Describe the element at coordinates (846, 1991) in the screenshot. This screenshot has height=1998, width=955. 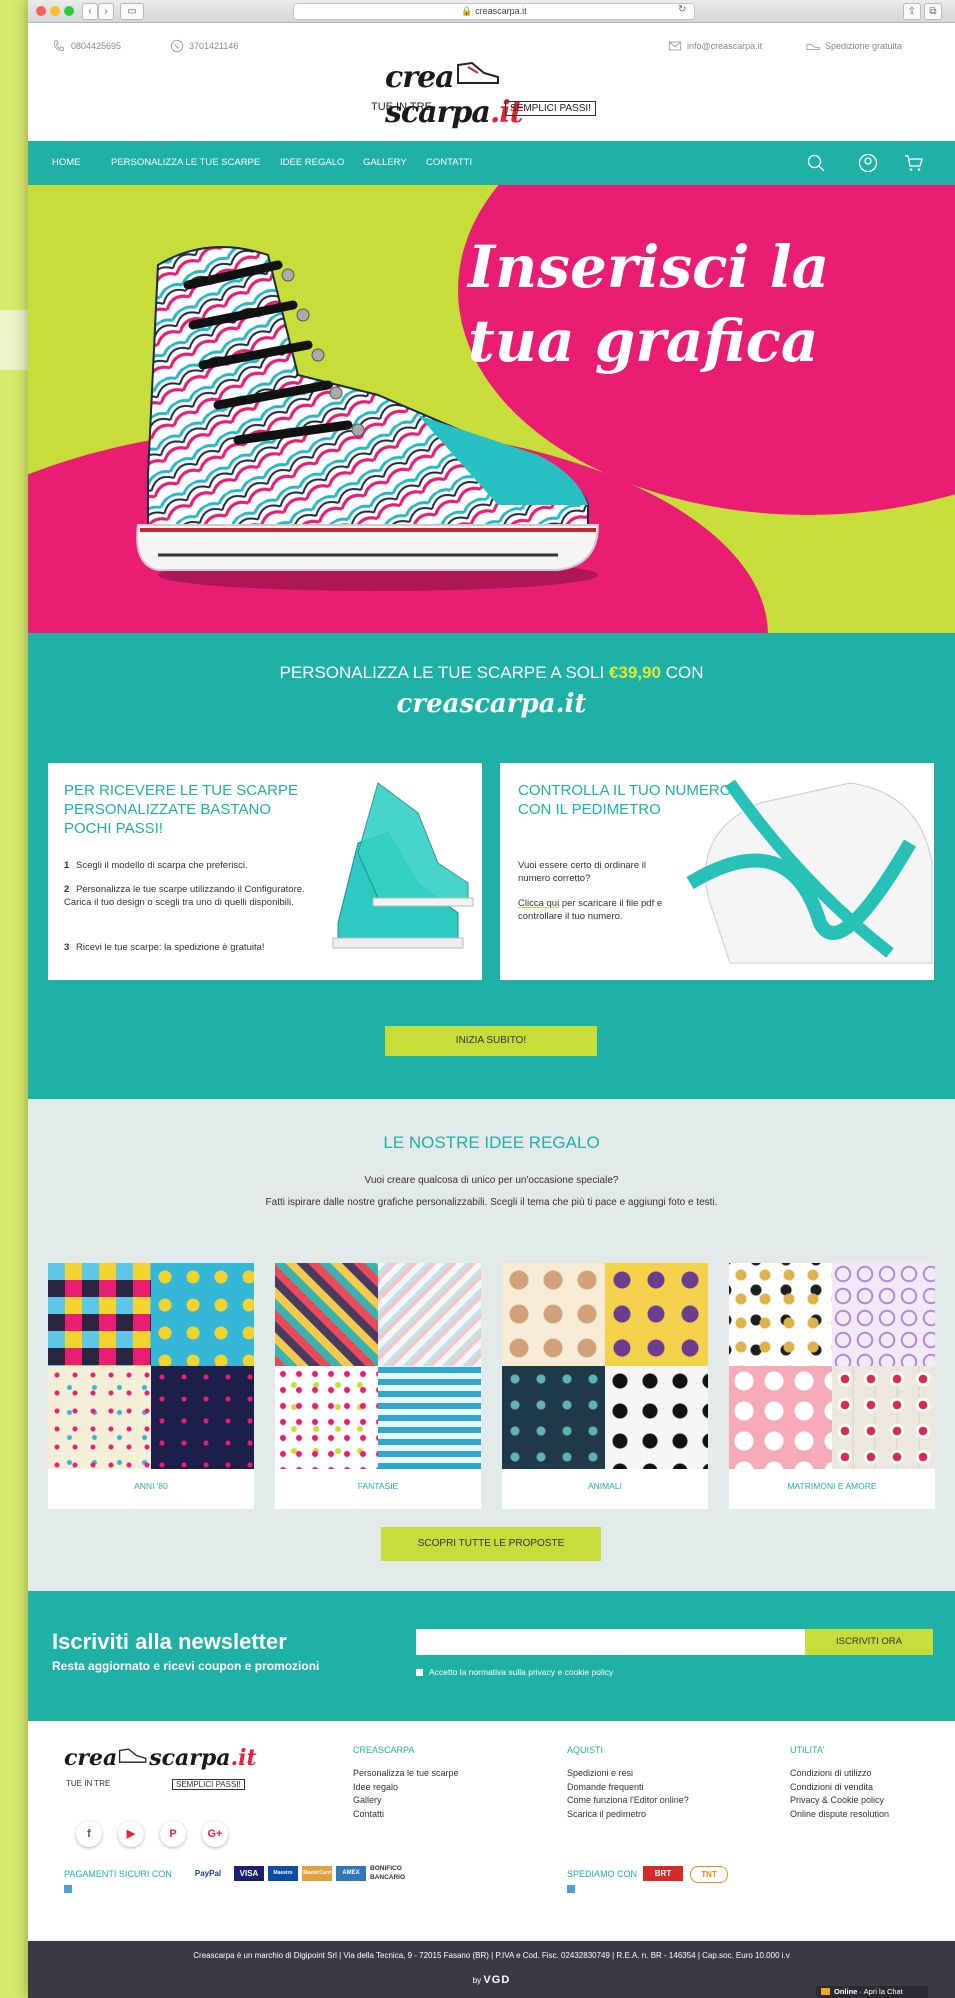
I see `chat-status: Online` at that location.